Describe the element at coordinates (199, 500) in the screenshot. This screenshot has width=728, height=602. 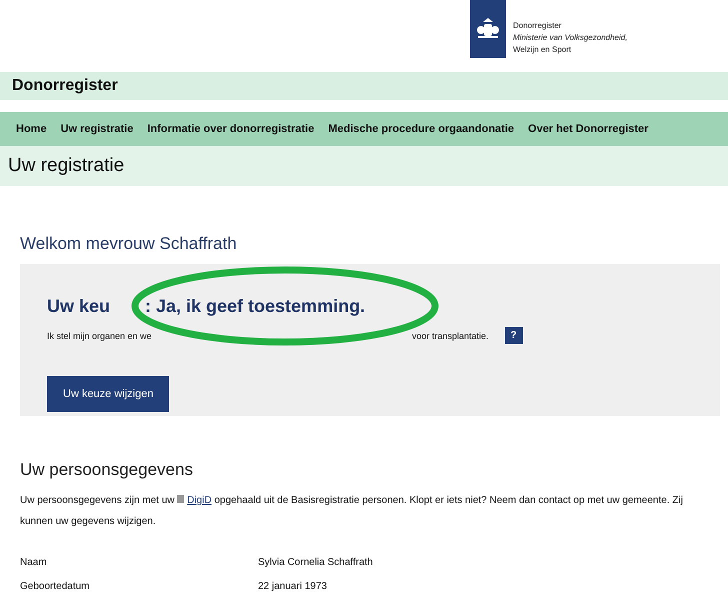
I see `digid-link: DigiD` at that location.